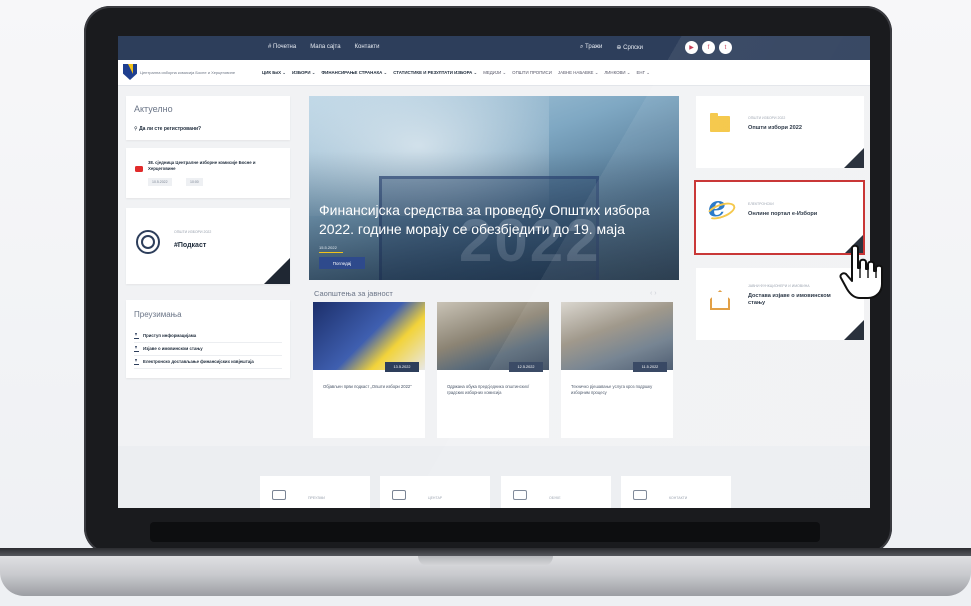  Describe the element at coordinates (485, 552) in the screenshot. I see `laptop-base-edge` at that location.